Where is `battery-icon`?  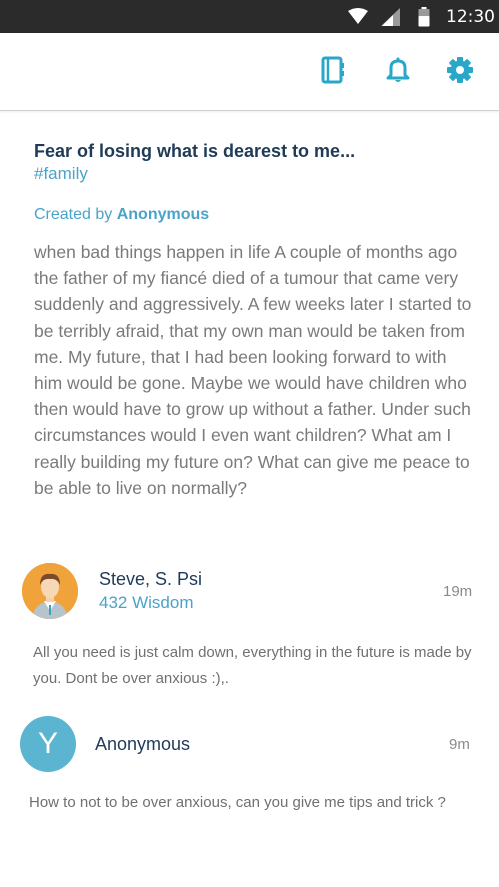
battery-icon is located at coordinates (424, 19).